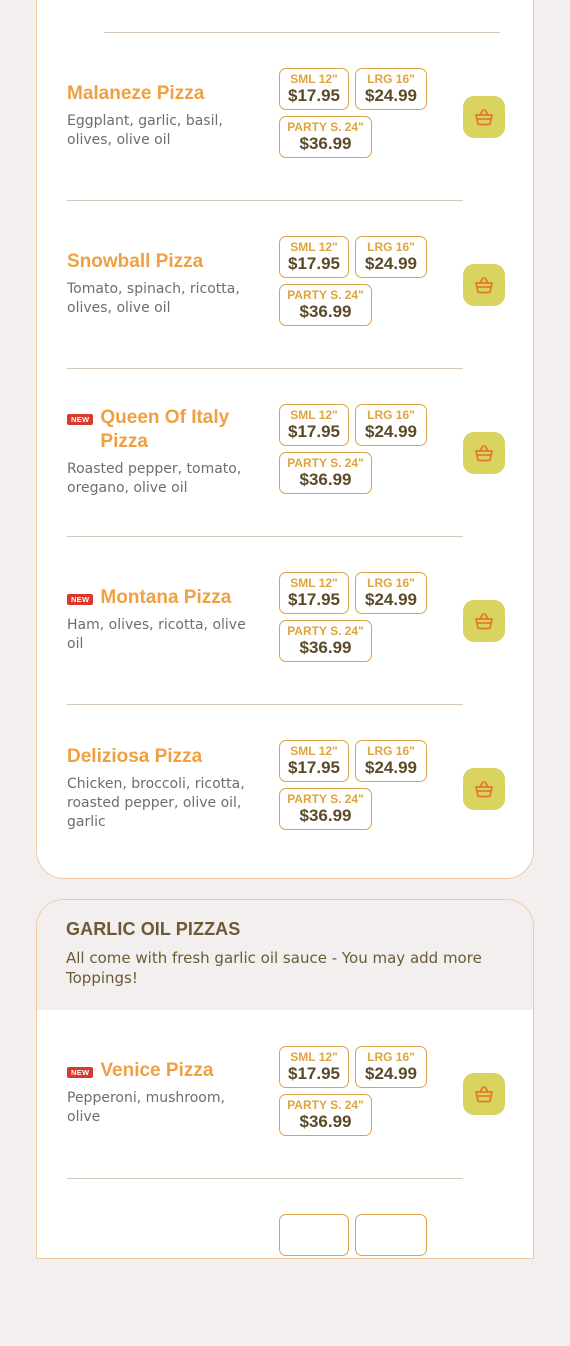 The image size is (570, 1346). What do you see at coordinates (135, 756) in the screenshot?
I see `item-name: Deliziosa Pizza` at bounding box center [135, 756].